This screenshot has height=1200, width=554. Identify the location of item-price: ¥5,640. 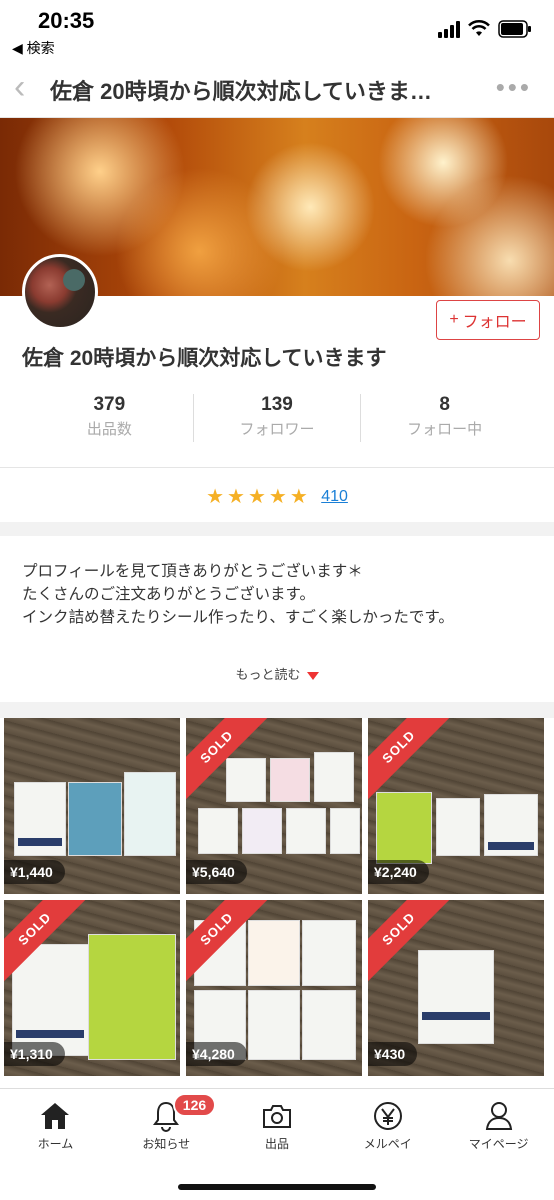
(216, 872).